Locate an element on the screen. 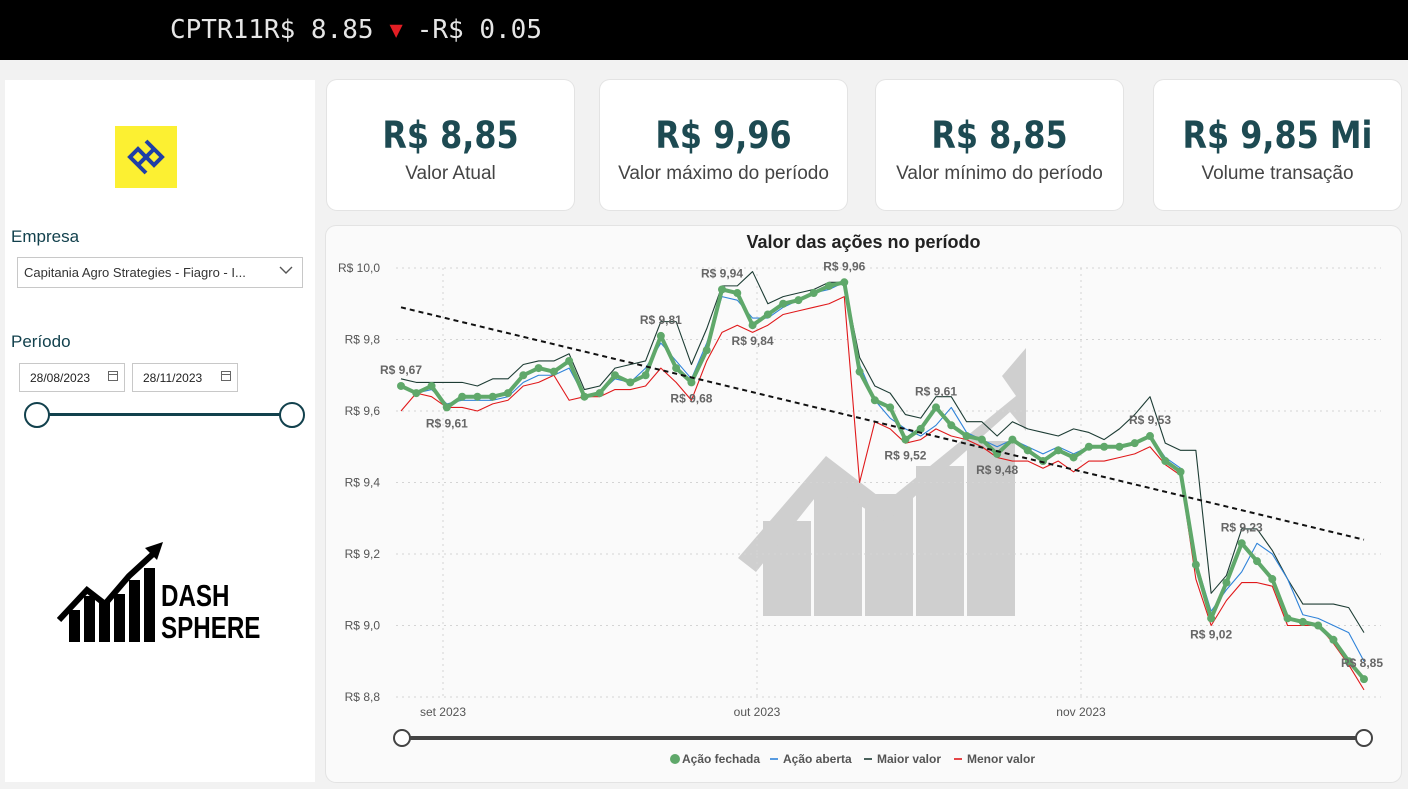 The height and width of the screenshot is (789, 1408). data-label: R$ 9,23 is located at coordinates (1242, 527).